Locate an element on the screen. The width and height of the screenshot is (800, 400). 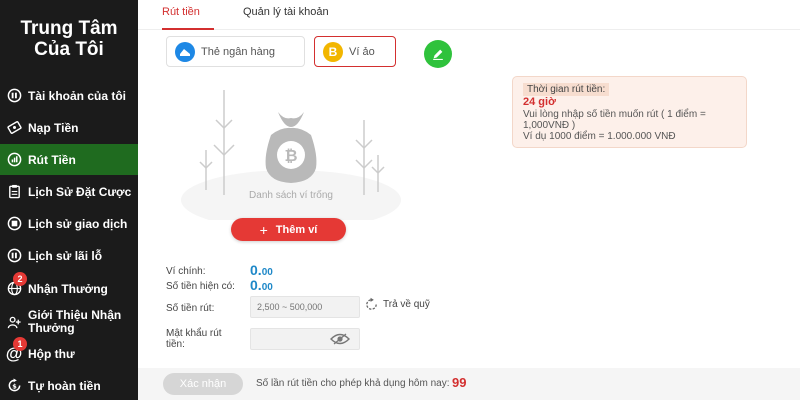
info-line-2: 1,000VNĐ ) is located at coordinates (549, 125).